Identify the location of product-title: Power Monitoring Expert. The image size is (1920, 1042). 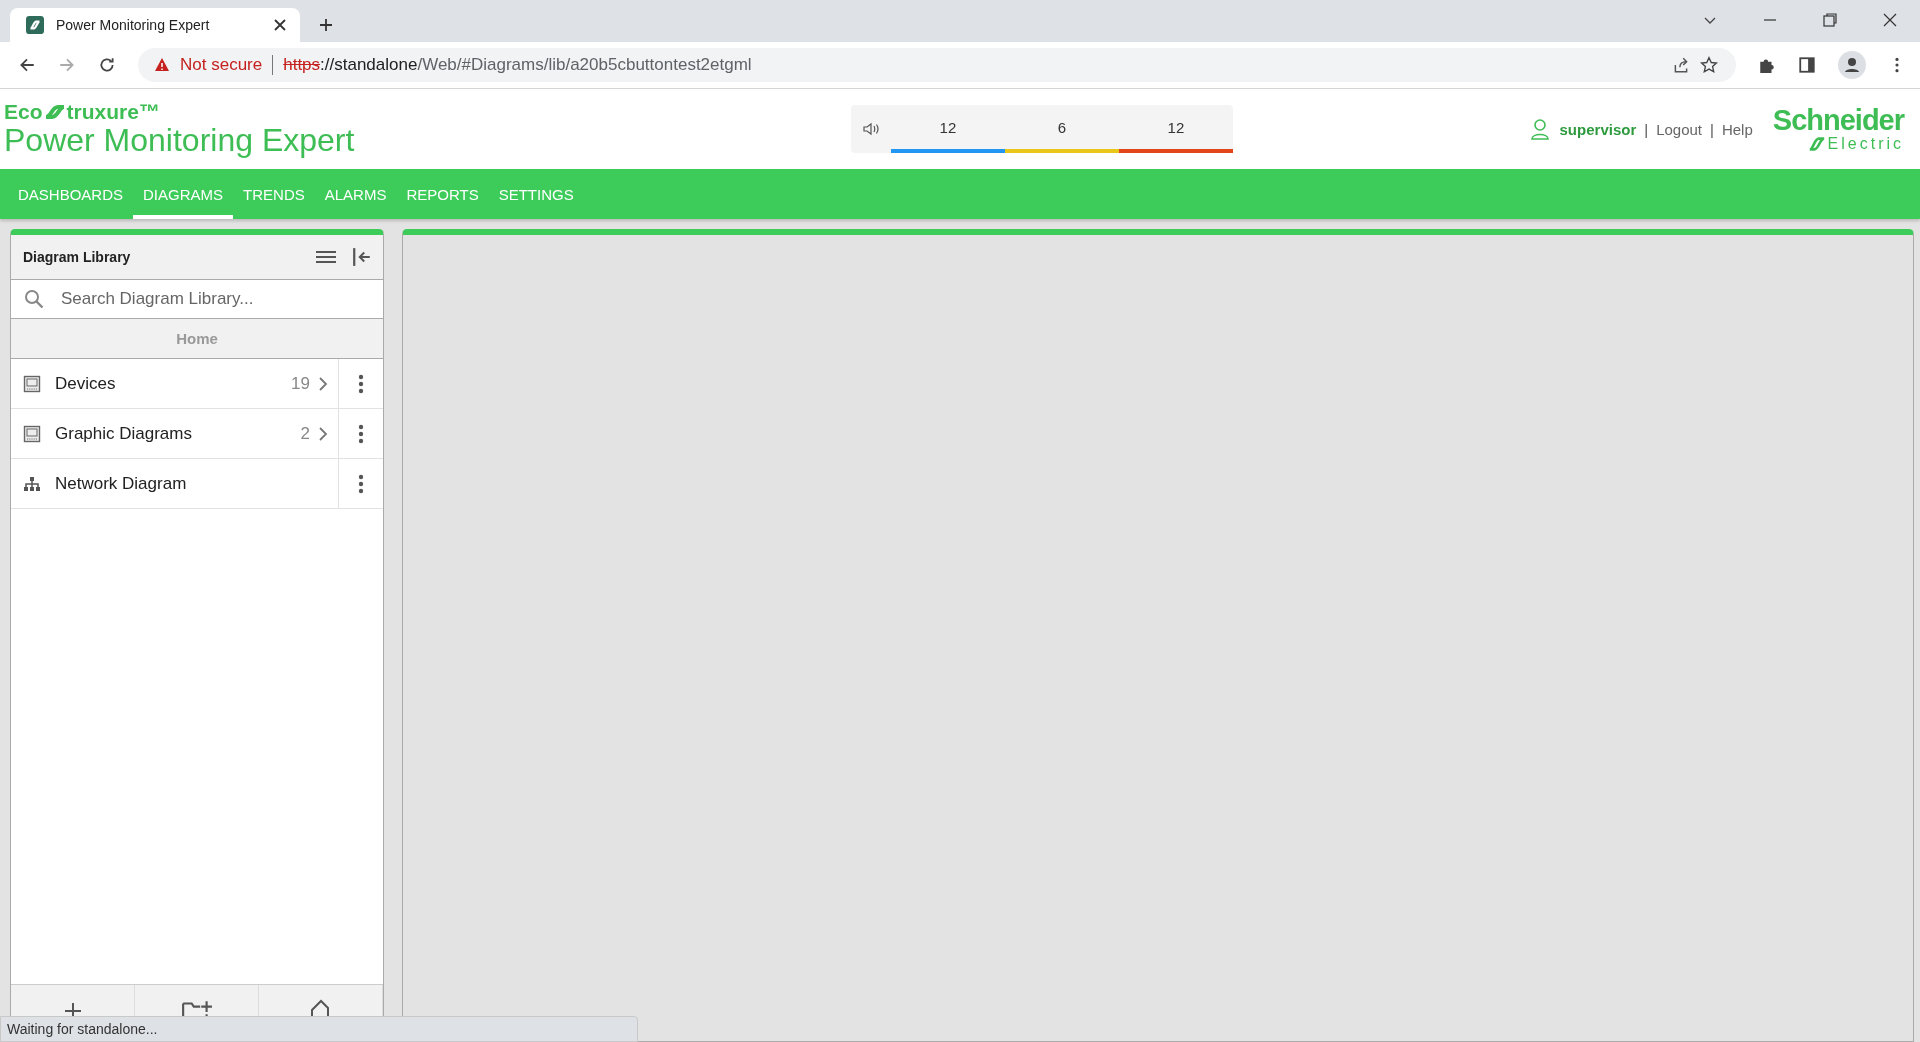
(179, 140).